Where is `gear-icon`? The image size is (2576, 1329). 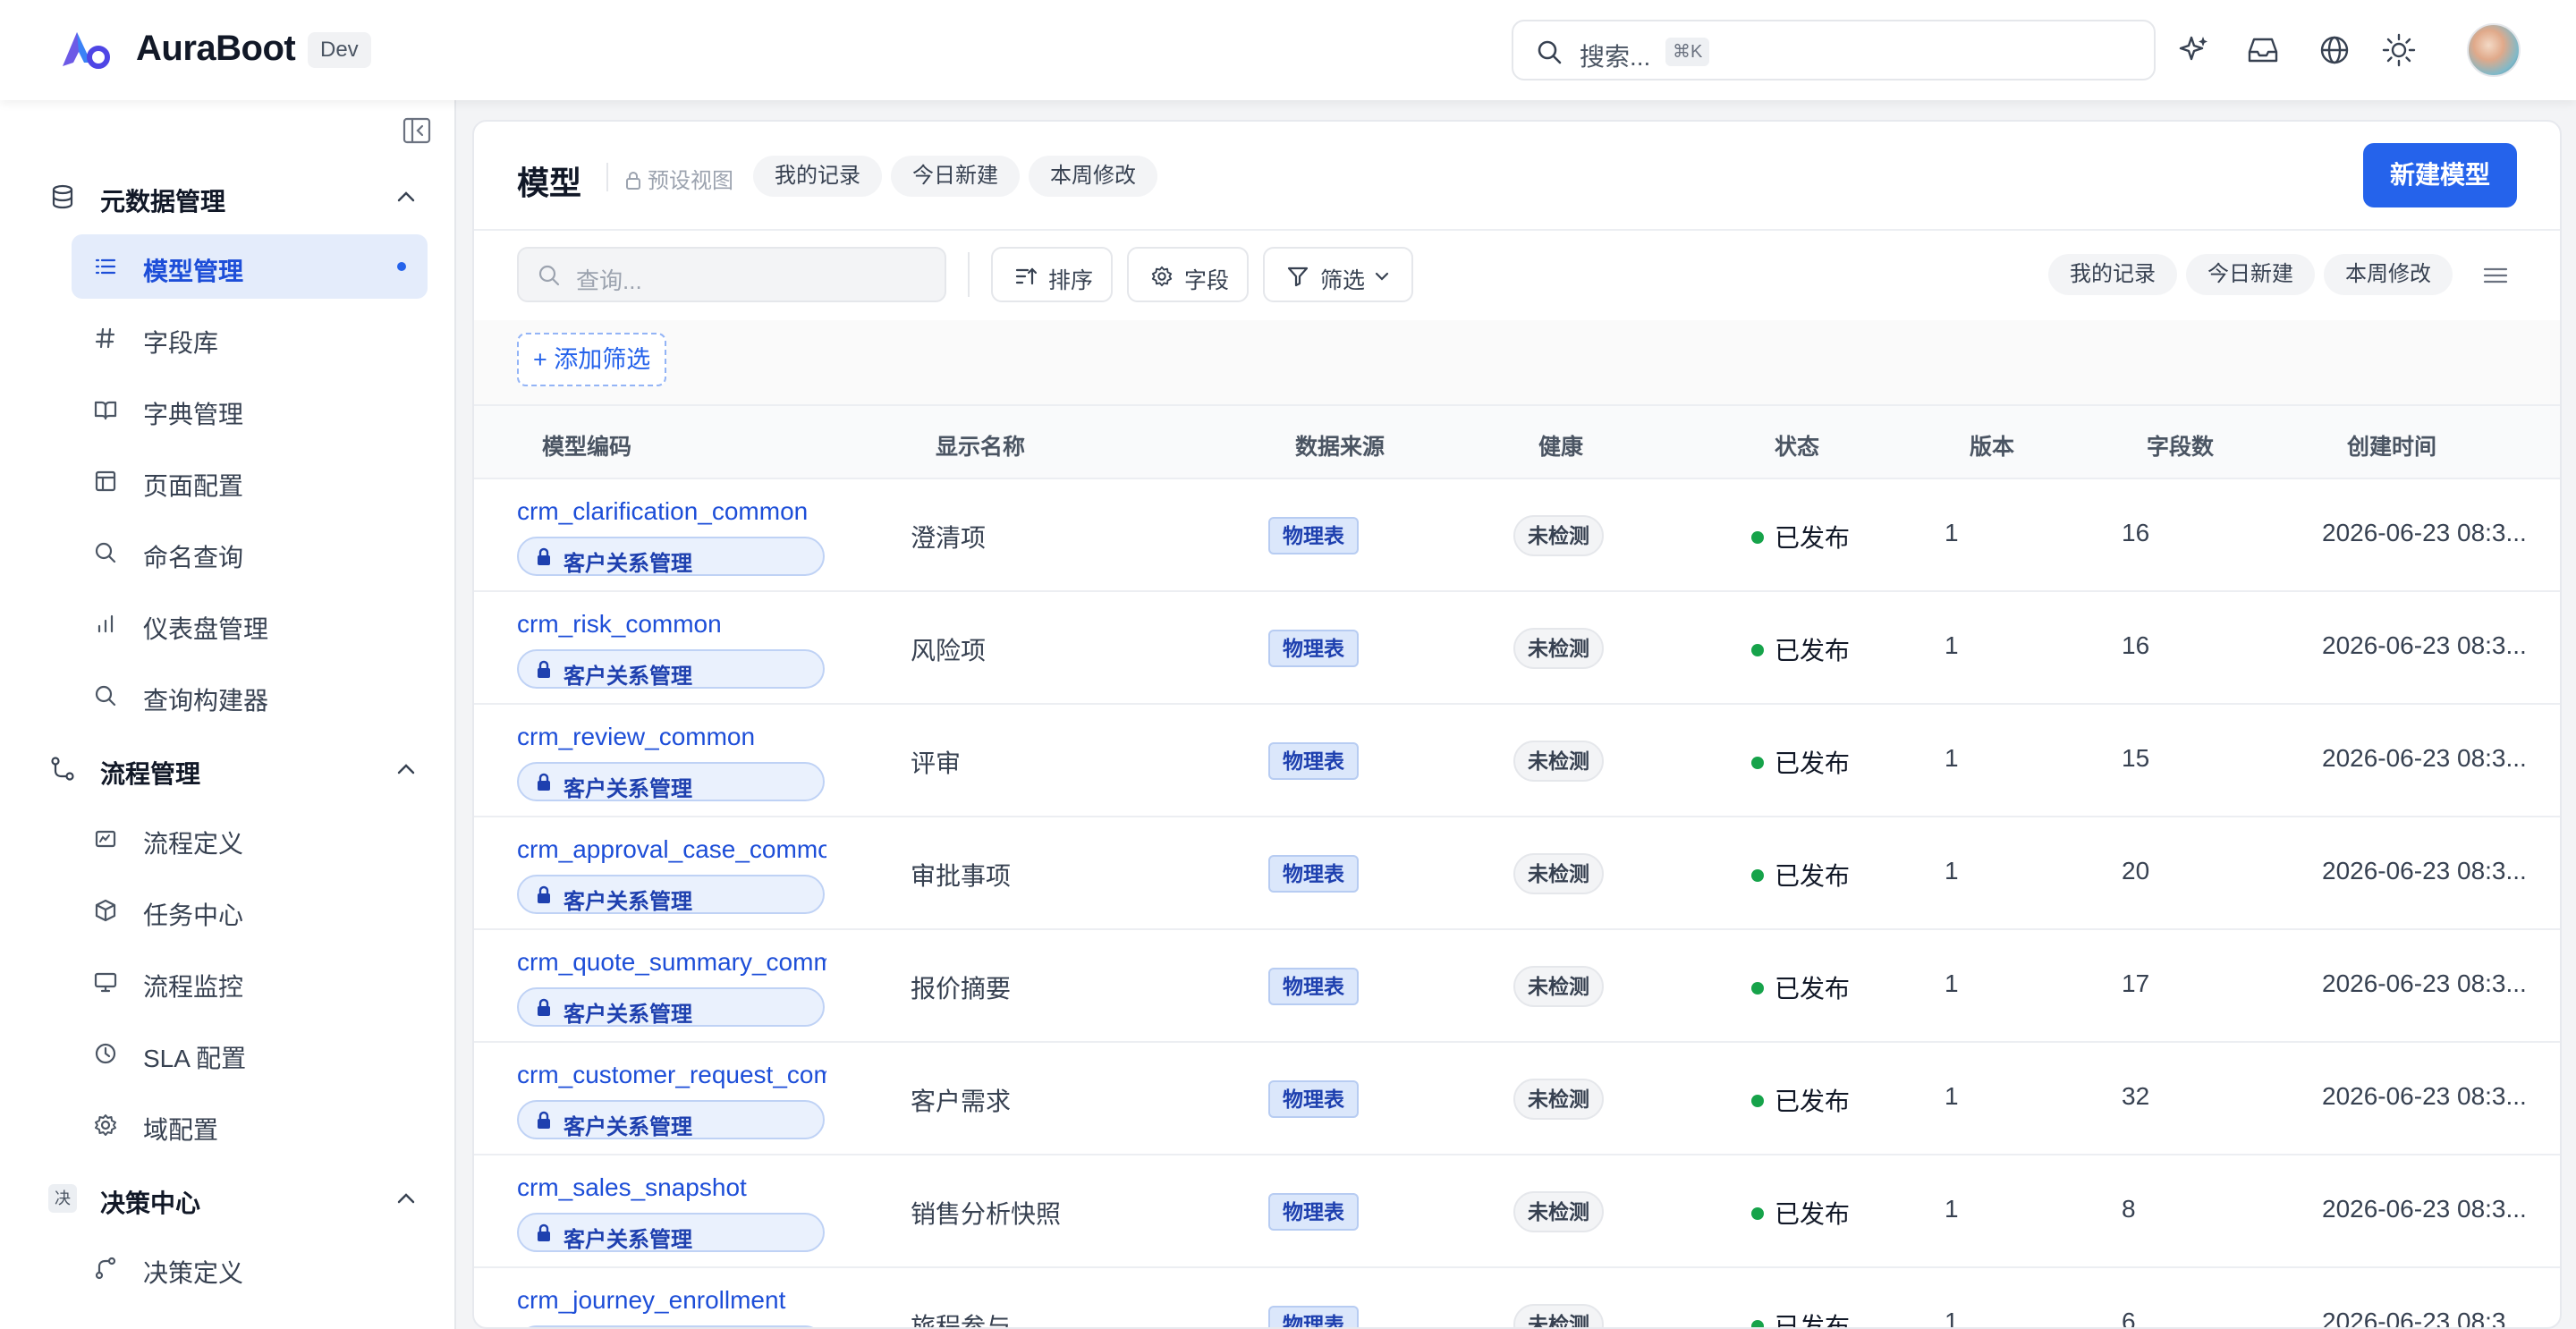 gear-icon is located at coordinates (105, 1125).